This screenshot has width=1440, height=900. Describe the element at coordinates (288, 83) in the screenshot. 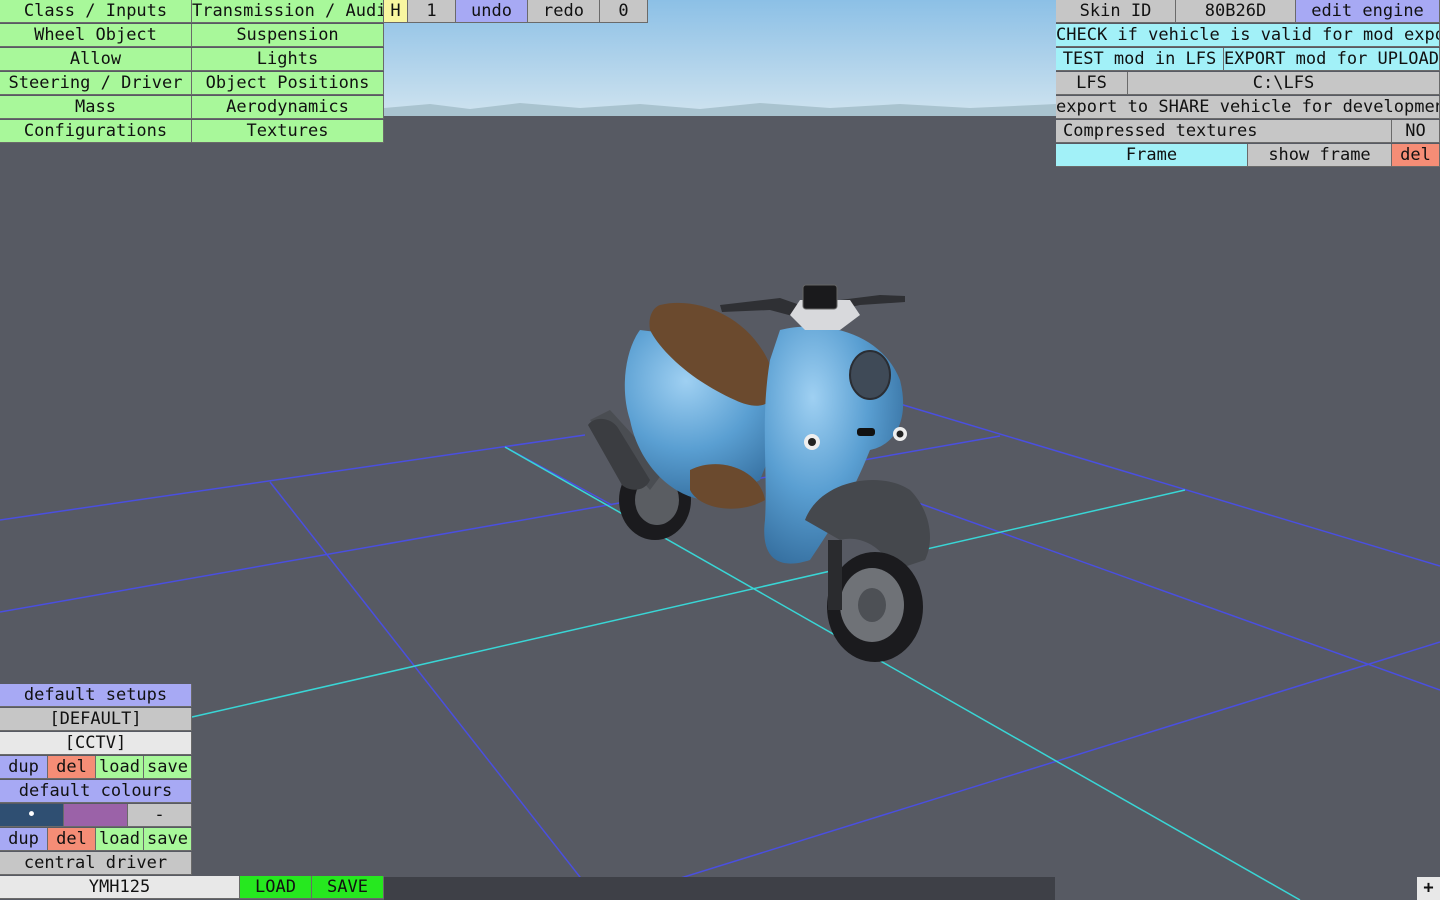

I see `menu-object-positions: Object Positions` at that location.